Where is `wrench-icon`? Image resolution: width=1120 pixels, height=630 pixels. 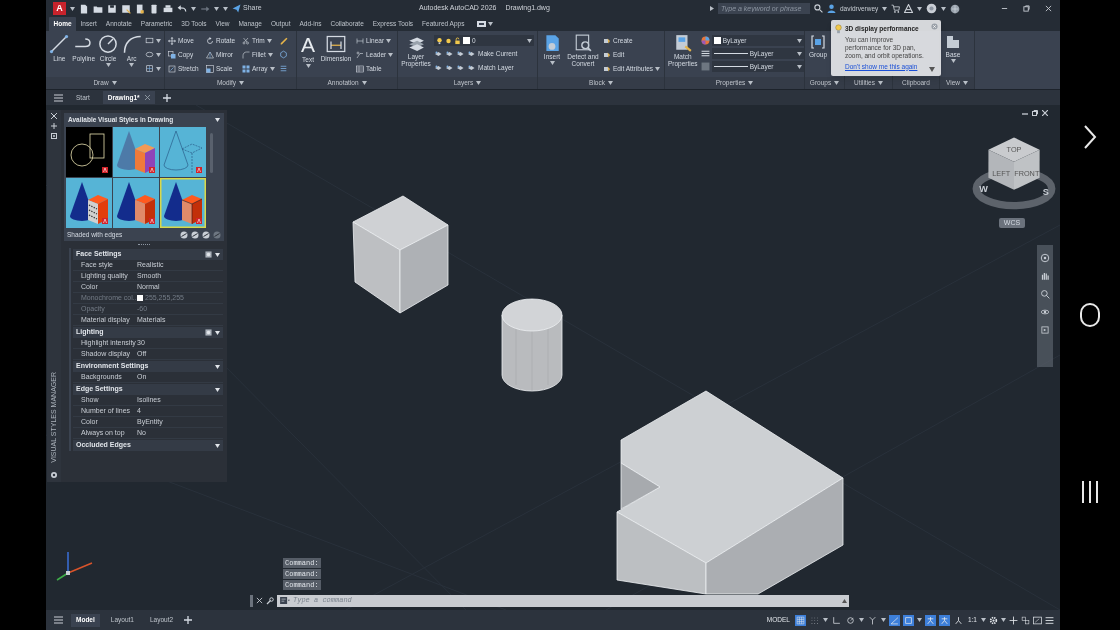
wrench-icon is located at coordinates (270, 600).